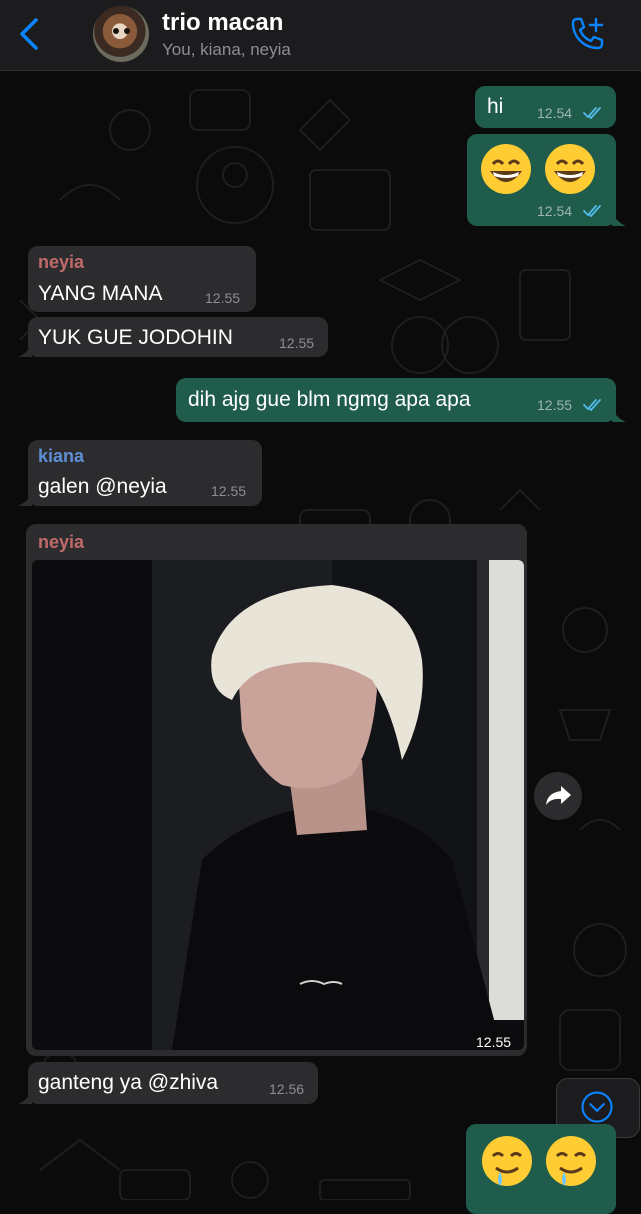  Describe the element at coordinates (329, 399) in the screenshot. I see `message-text: dih ajg gue blm ngmg apa apa` at that location.